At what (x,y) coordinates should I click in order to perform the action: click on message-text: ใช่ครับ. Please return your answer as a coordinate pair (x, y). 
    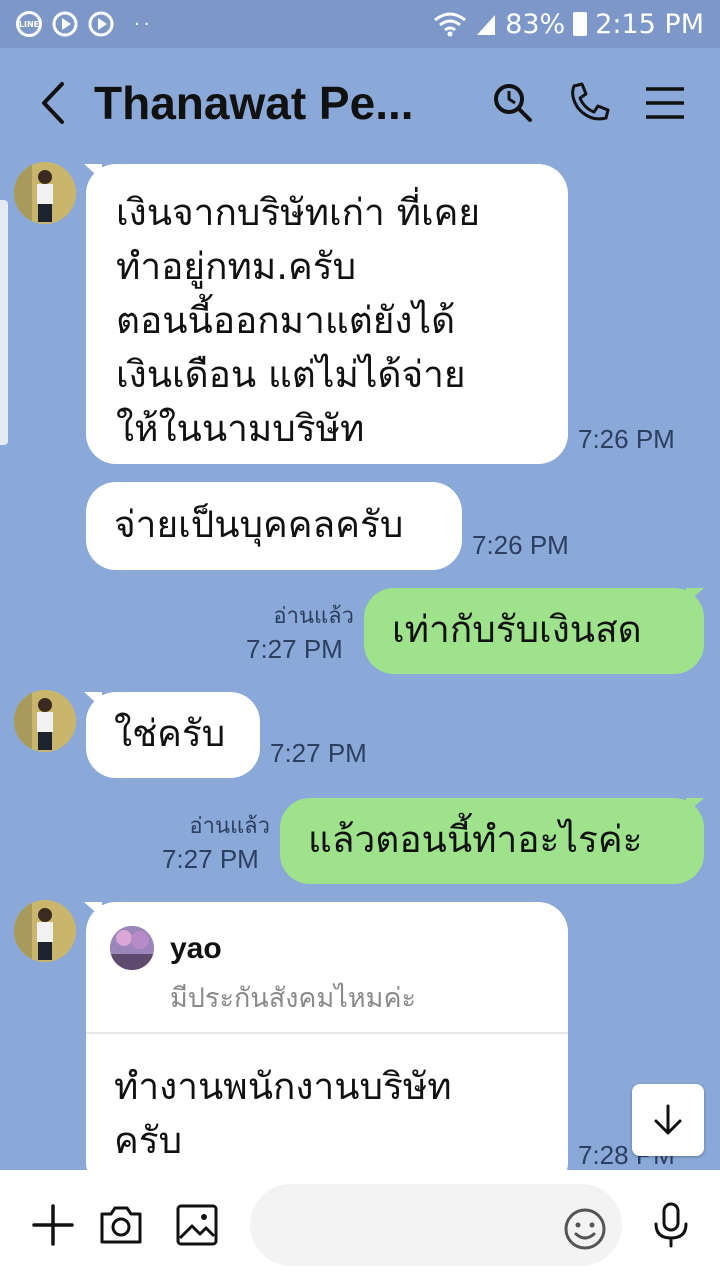
    Looking at the image, I should click on (170, 733).